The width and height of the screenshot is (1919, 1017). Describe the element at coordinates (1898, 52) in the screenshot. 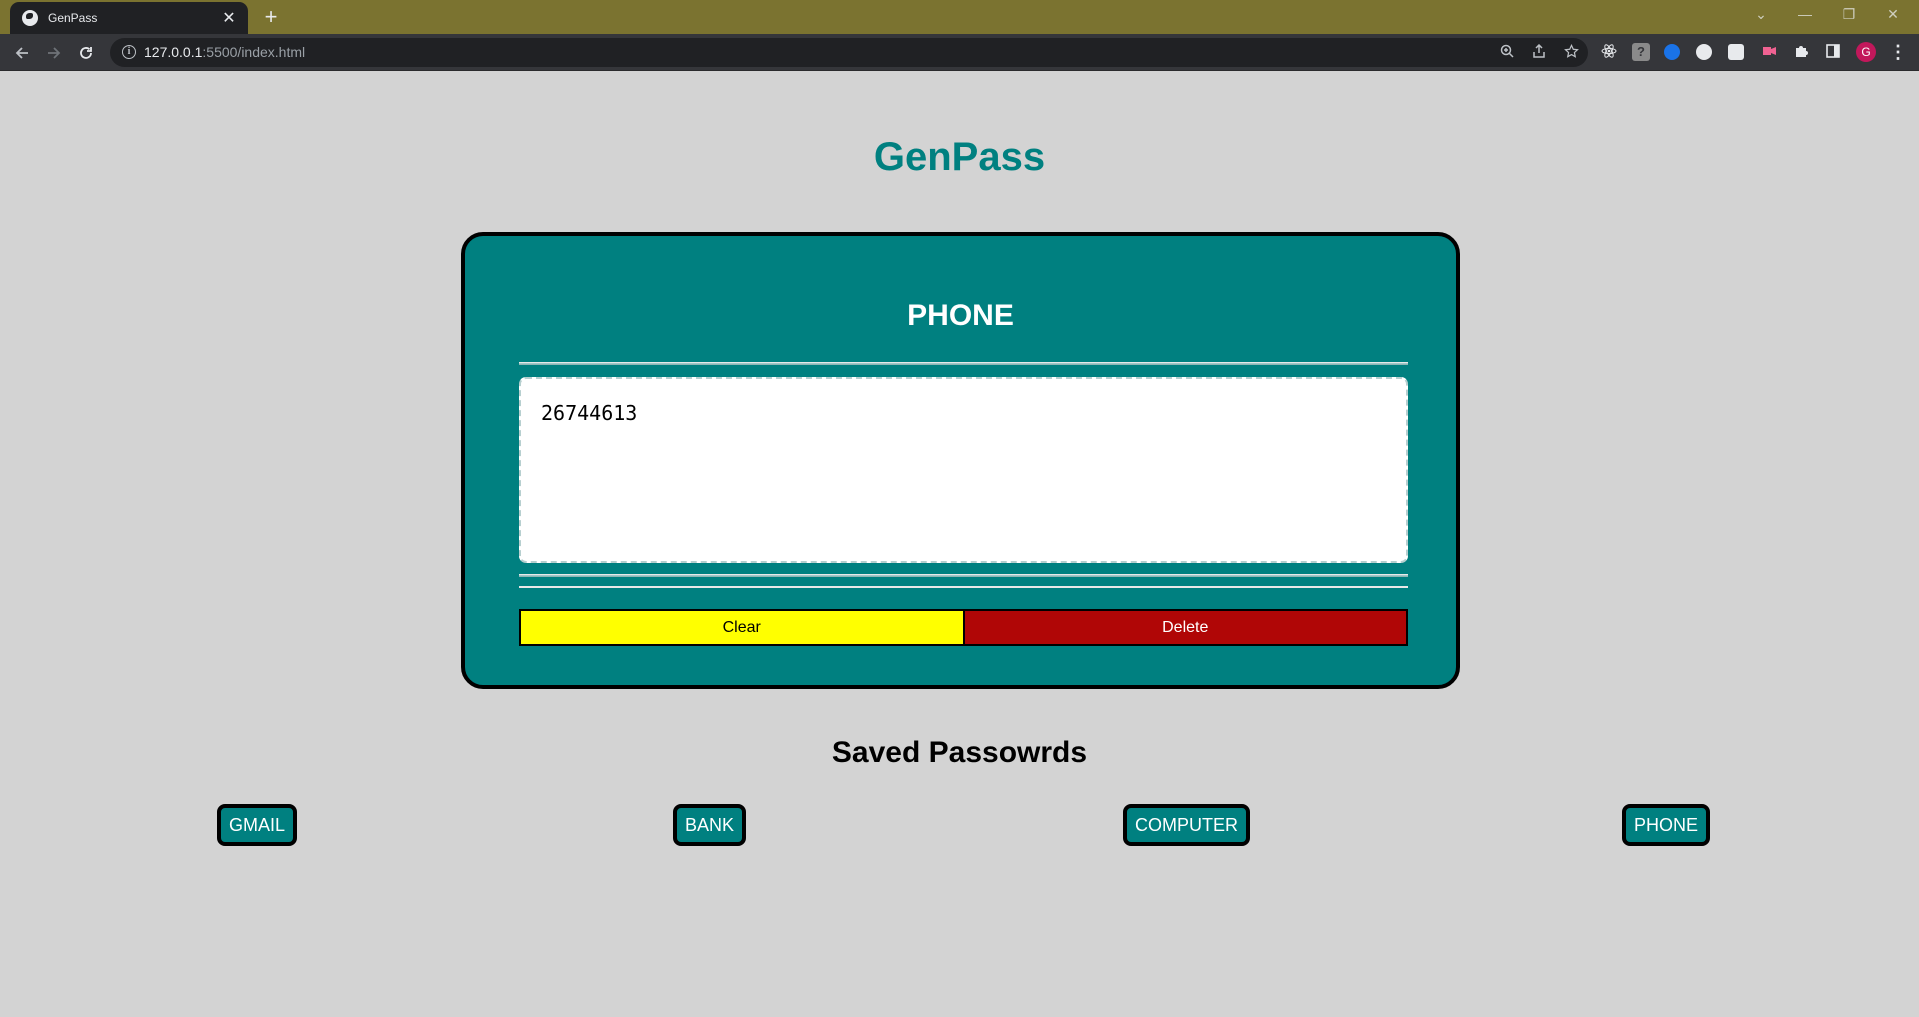

I see `browser-menu-icon: ⋮` at that location.